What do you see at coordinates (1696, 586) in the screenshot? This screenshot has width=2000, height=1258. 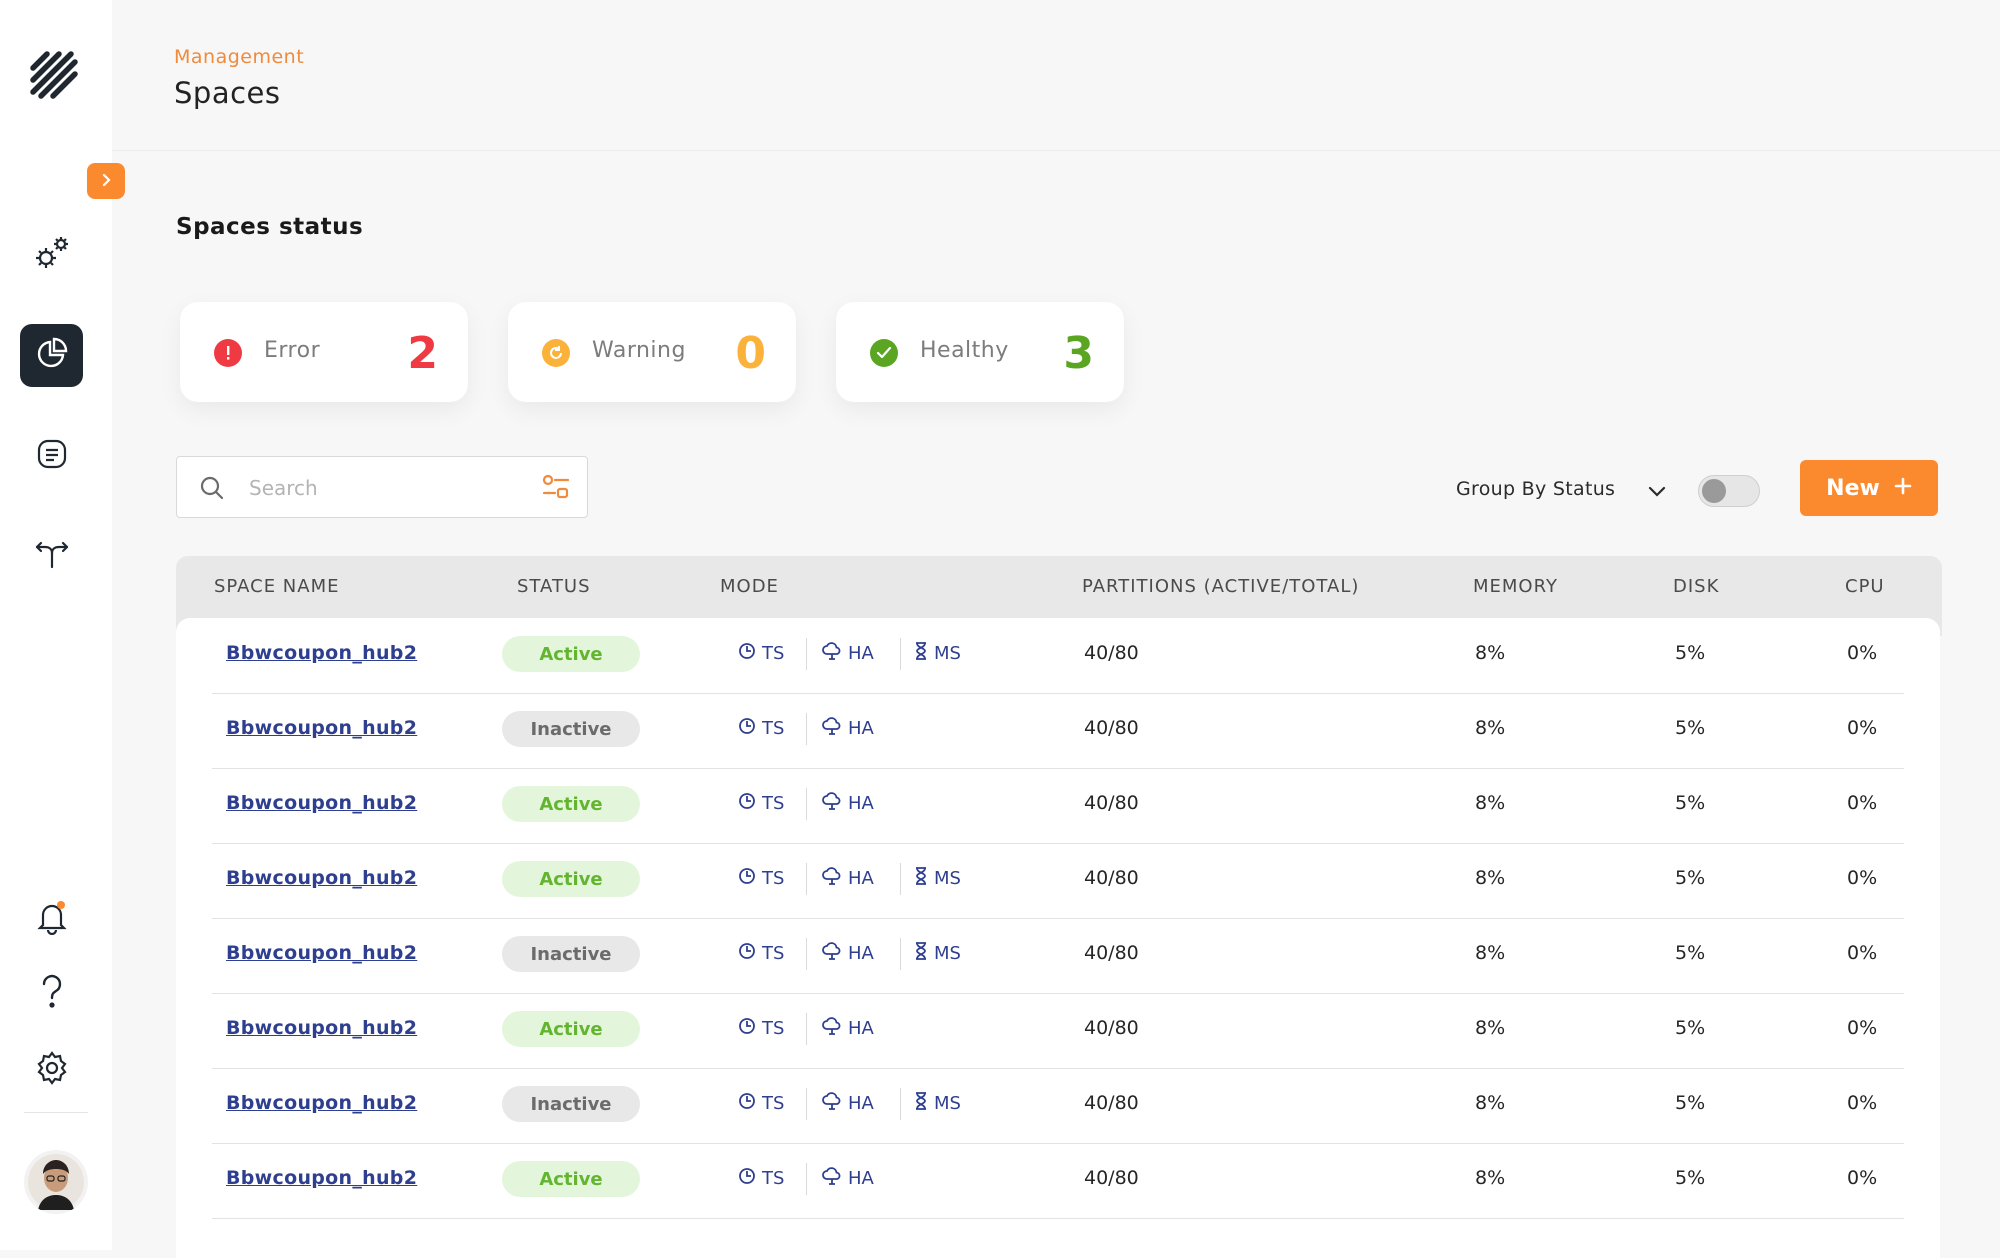 I see `column-header-disk: DISK` at bounding box center [1696, 586].